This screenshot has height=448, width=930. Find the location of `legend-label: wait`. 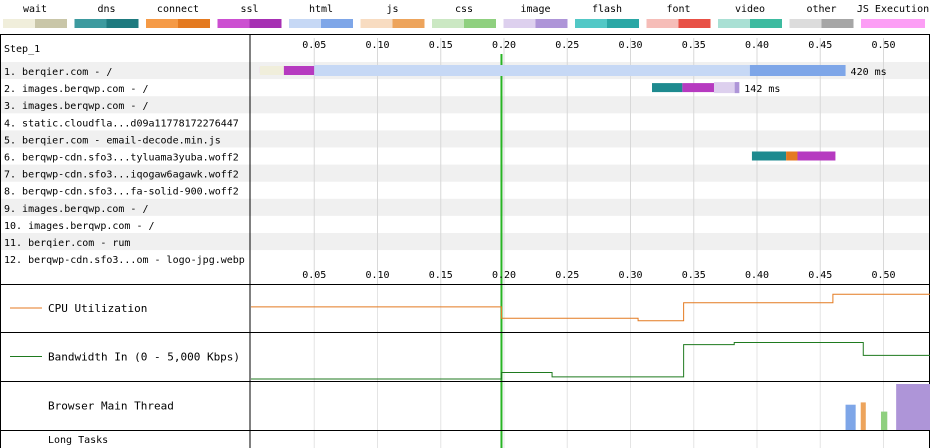

legend-label: wait is located at coordinates (35, 9).